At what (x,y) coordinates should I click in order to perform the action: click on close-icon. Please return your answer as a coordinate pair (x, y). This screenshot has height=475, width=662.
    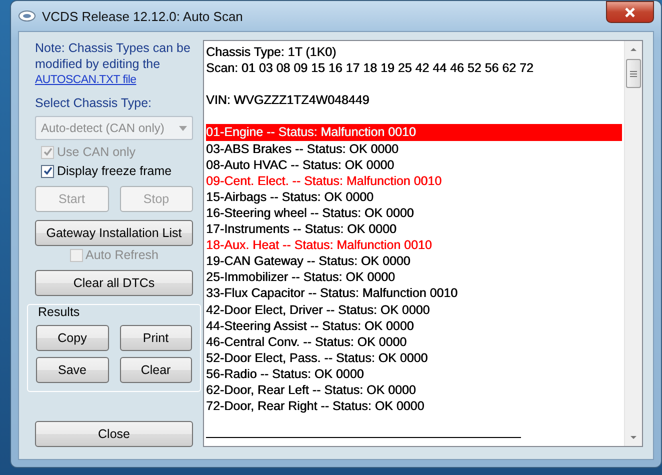
    Looking at the image, I should click on (630, 12).